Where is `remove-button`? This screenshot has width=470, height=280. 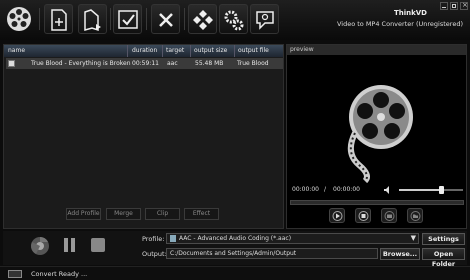
remove-button is located at coordinates (165, 19).